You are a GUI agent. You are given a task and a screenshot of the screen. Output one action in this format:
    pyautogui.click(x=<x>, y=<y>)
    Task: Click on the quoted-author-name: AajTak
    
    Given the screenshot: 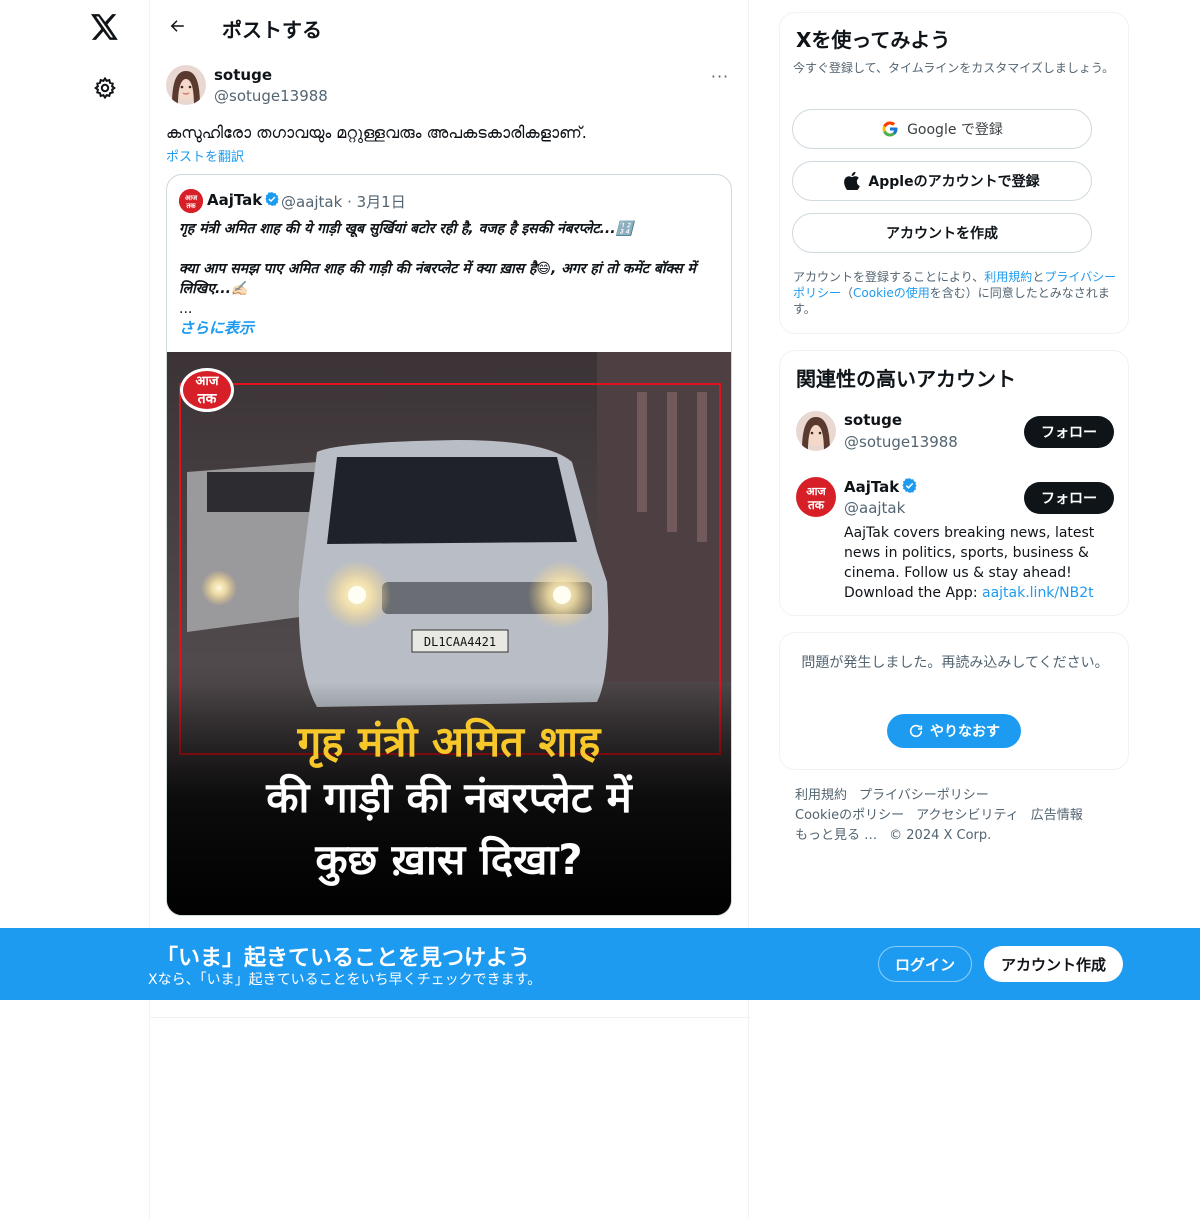 What is the action you would take?
    pyautogui.click(x=243, y=201)
    